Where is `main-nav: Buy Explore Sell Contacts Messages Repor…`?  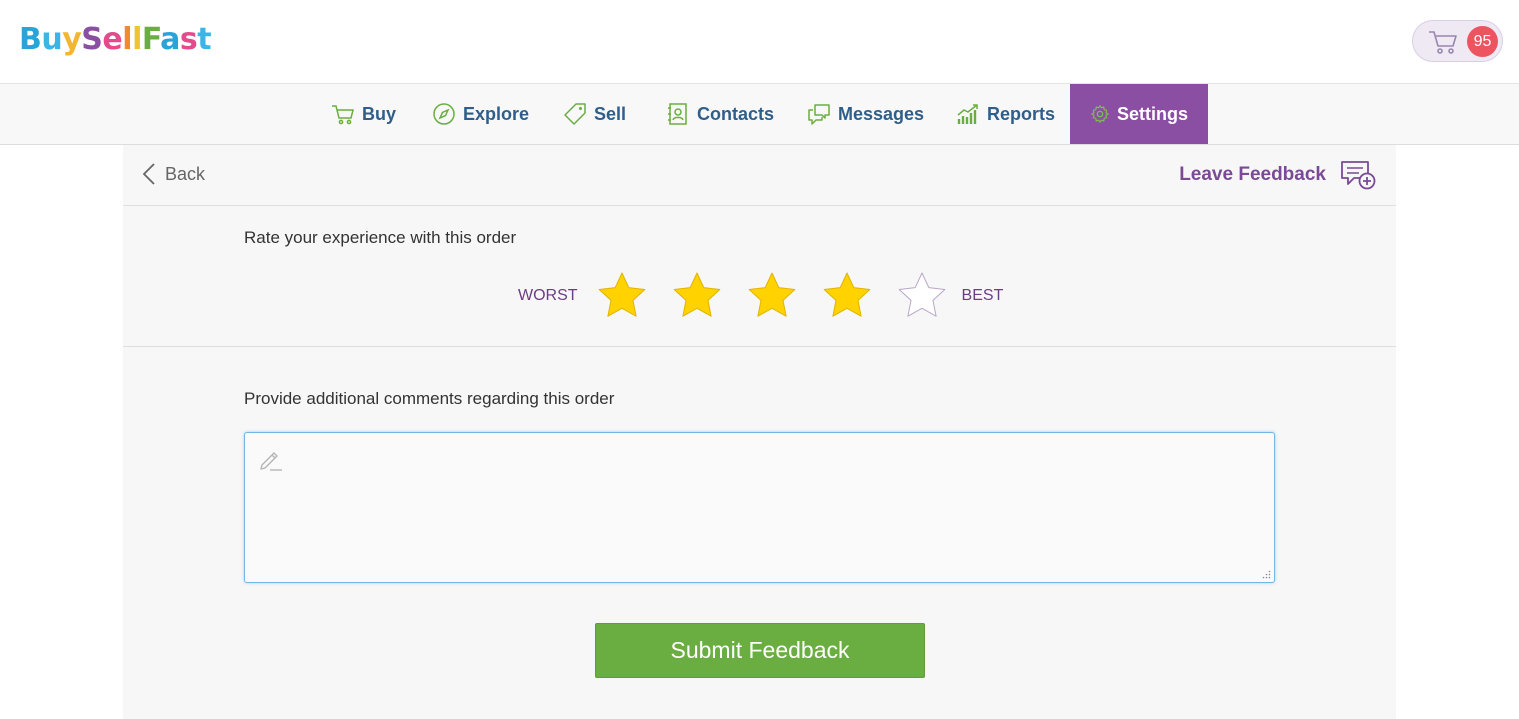
main-nav: Buy Explore Sell Contacts Messages Repor… is located at coordinates (759, 114).